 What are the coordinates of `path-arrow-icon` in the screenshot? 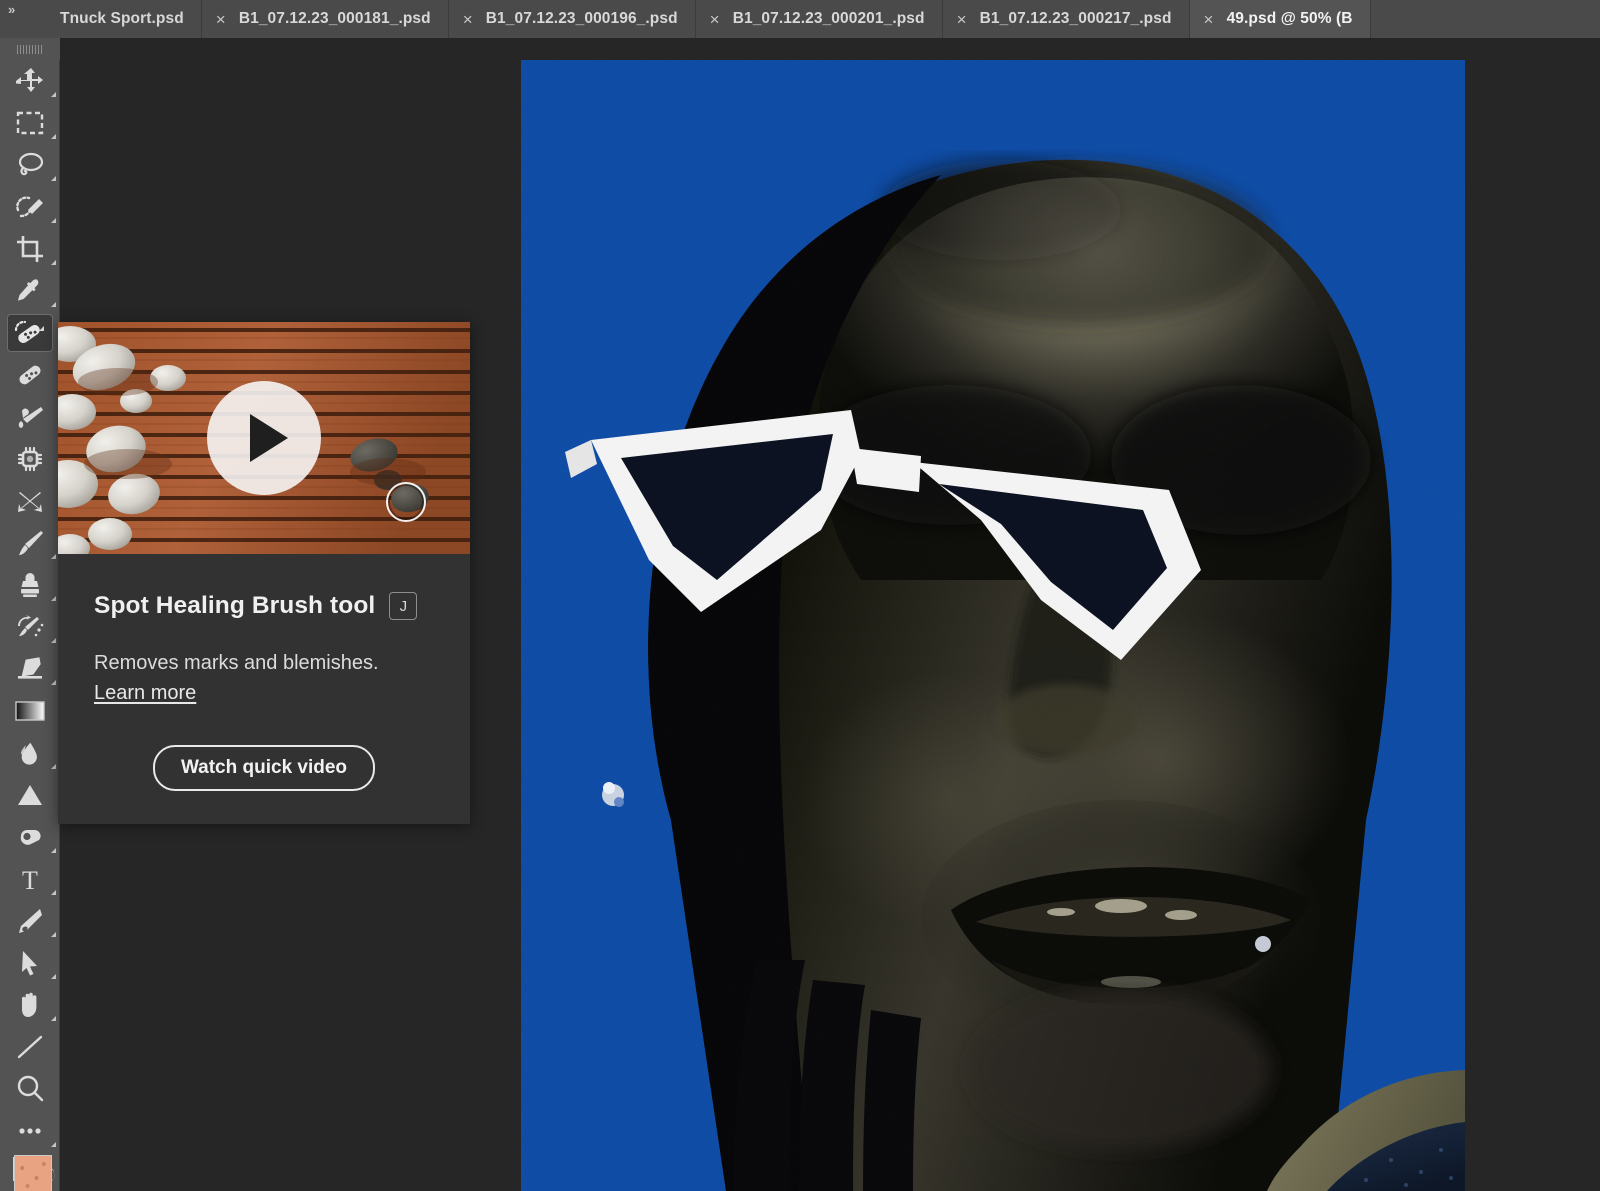 It's located at (29, 963).